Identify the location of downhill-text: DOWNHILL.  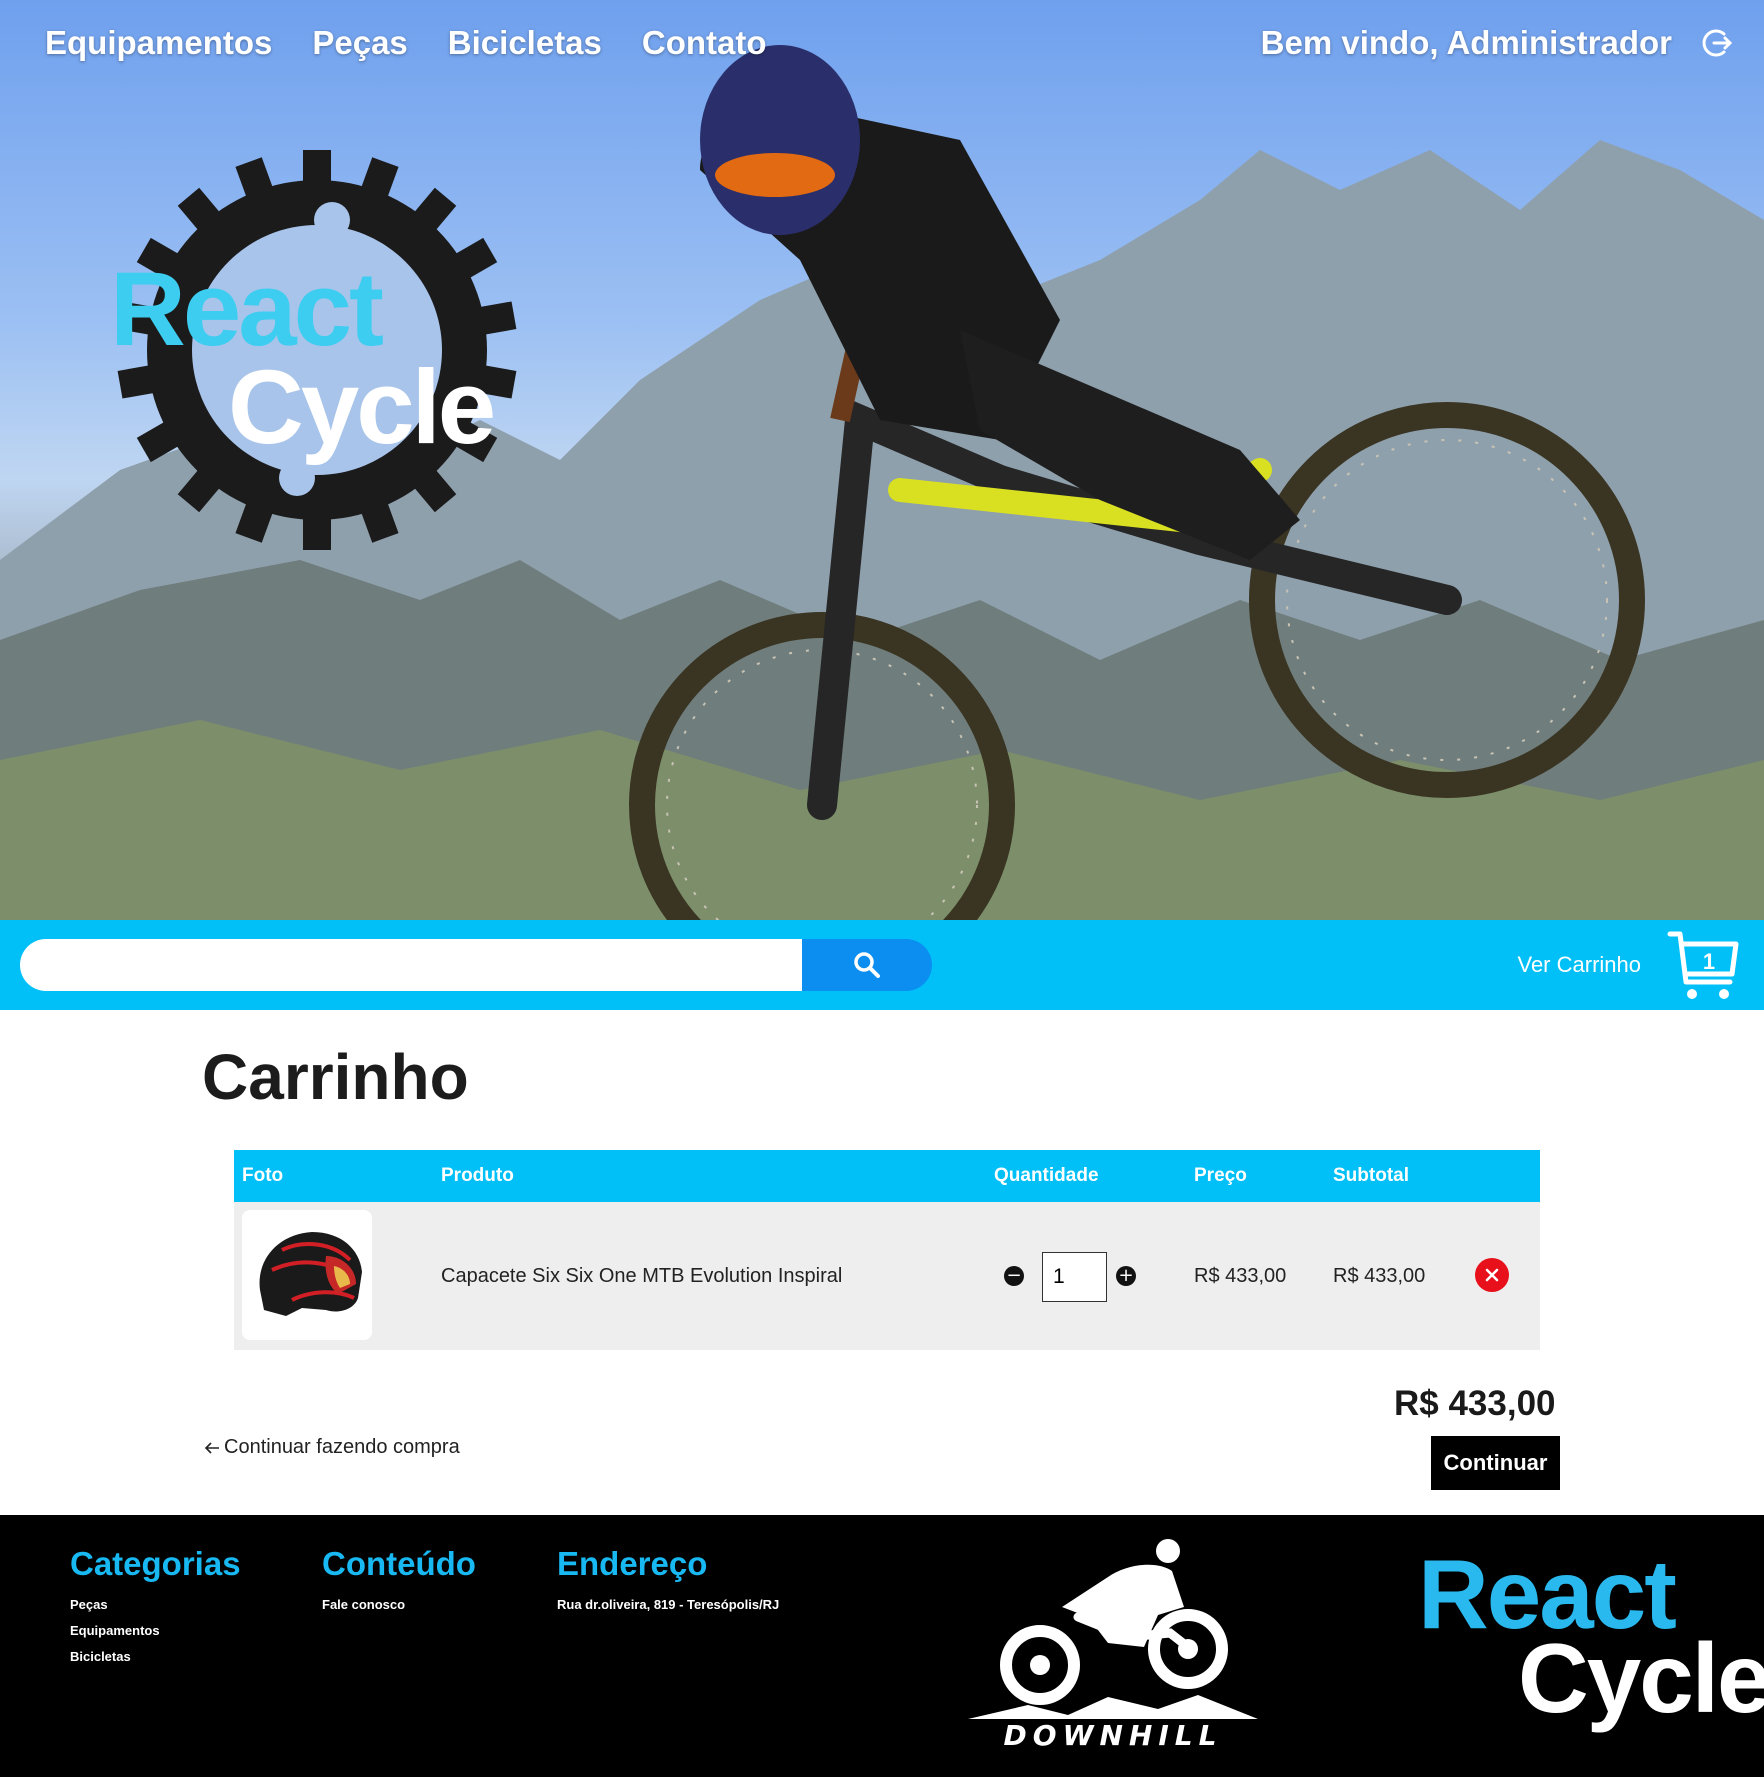
(1113, 1735).